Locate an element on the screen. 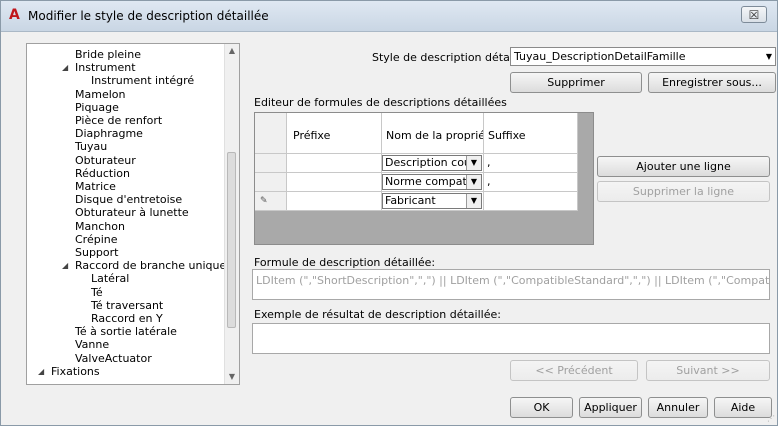  apply-button: Appliquer is located at coordinates (610, 407).